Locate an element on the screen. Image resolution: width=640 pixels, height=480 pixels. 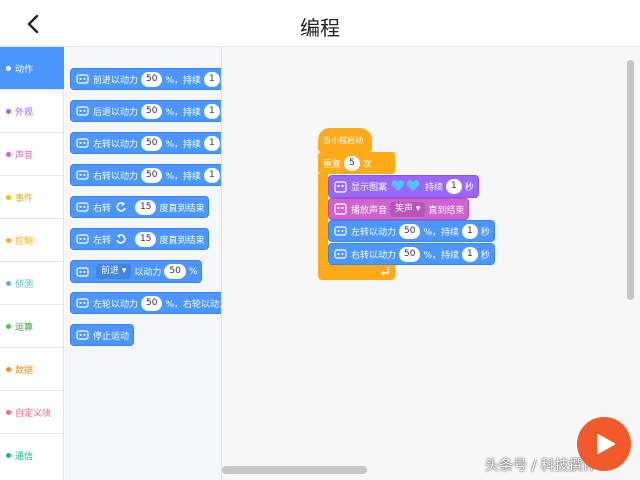
play-sound-block: 播放声音 笑声 ▾ 直到结束 is located at coordinates (399, 209).